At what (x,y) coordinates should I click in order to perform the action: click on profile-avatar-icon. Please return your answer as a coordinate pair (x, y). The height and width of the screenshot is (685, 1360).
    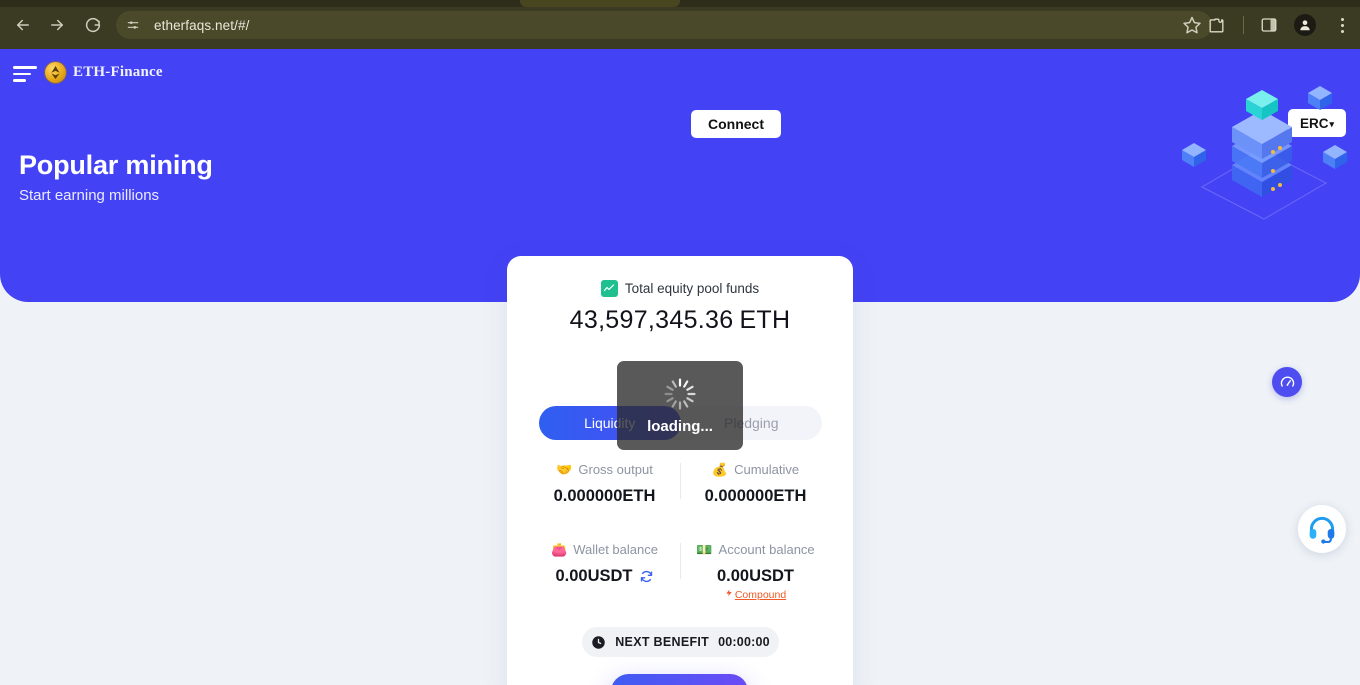
    Looking at the image, I should click on (1305, 25).